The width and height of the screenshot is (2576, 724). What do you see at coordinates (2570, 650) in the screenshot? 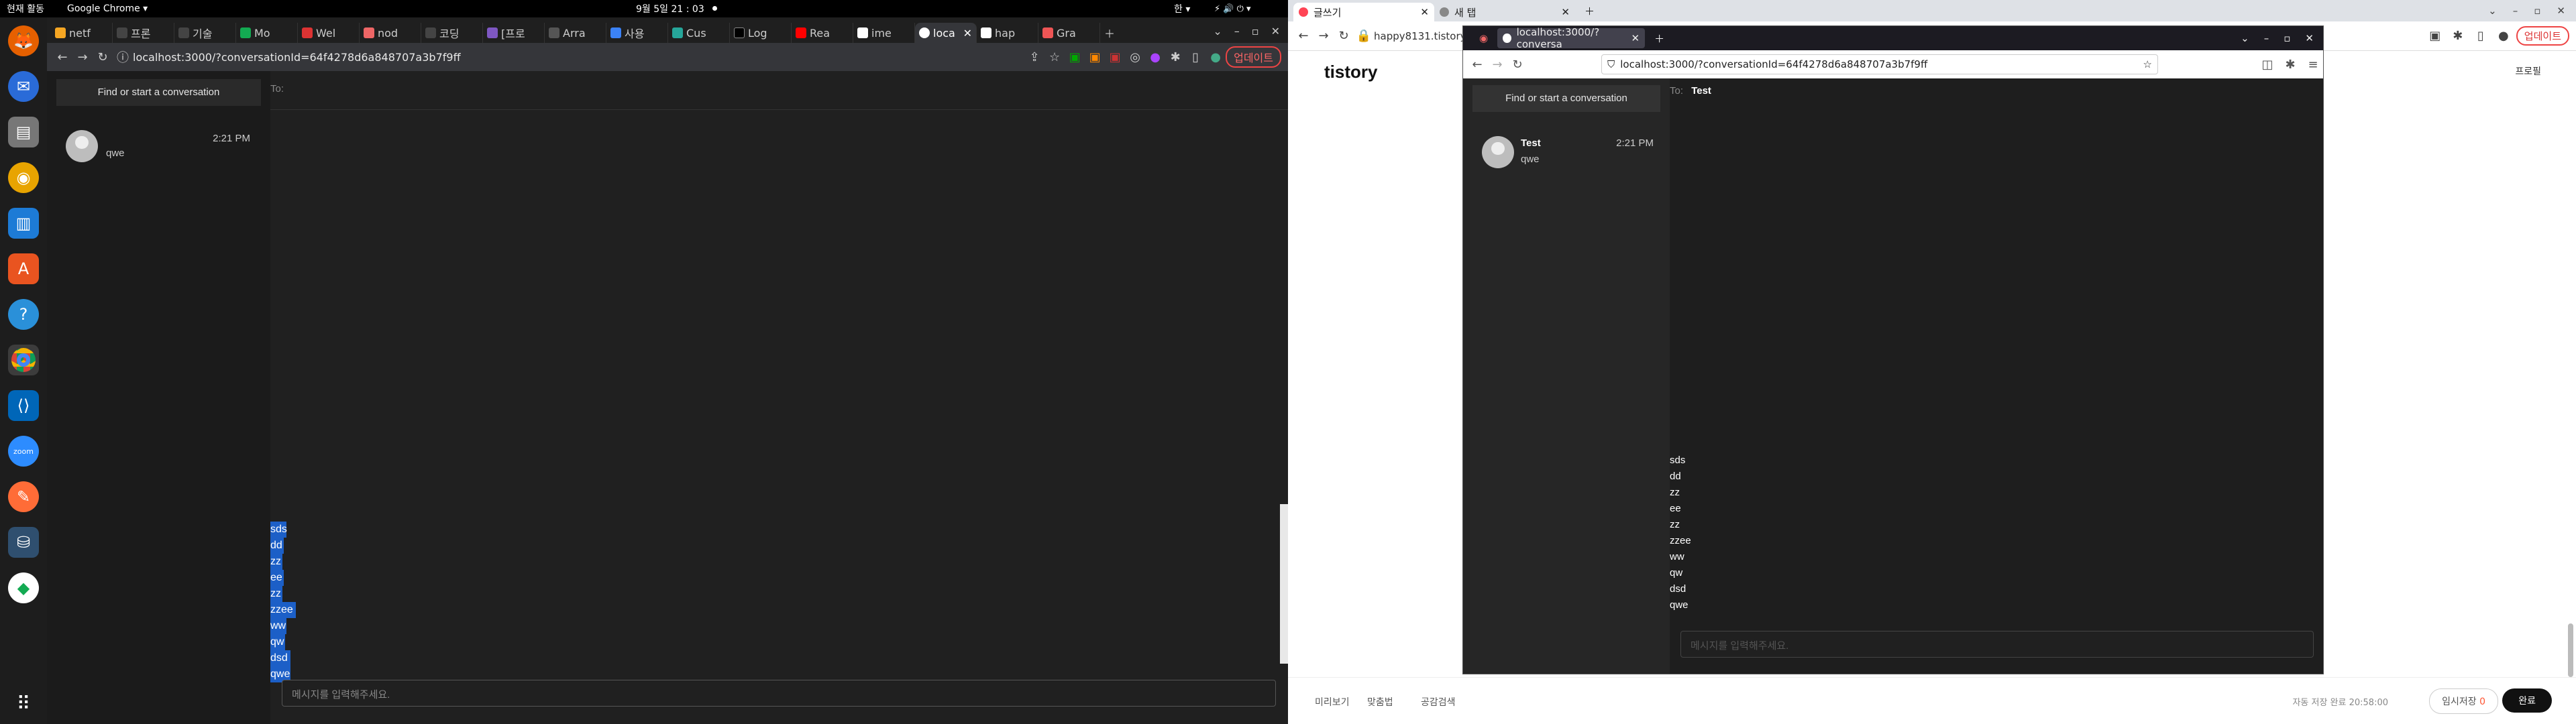
I see `scrollbar` at bounding box center [2570, 650].